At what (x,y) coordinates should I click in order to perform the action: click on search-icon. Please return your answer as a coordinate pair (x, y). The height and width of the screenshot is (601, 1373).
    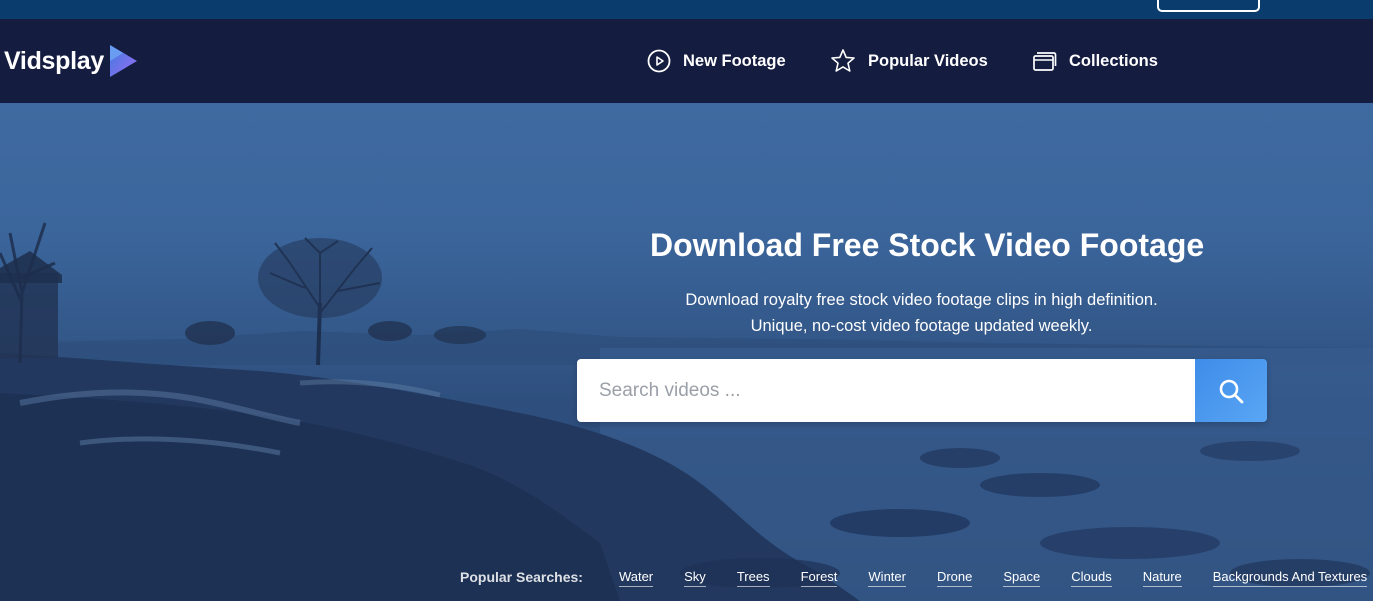
    Looking at the image, I should click on (1231, 391).